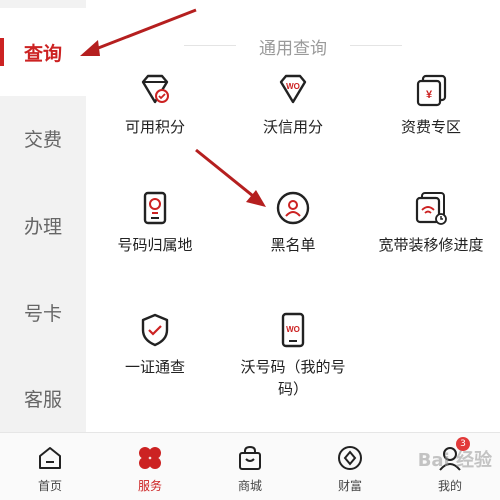  I want to click on grid-item-wo-credit: WO 沃信用分, so click(293, 120).